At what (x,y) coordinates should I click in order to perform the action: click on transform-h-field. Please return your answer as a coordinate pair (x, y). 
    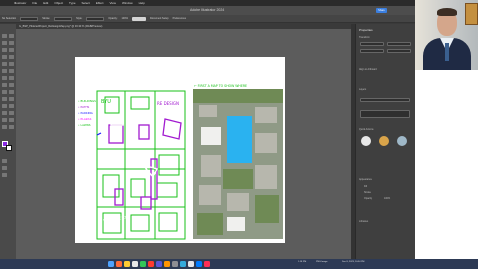
    Looking at the image, I should click on (399, 51).